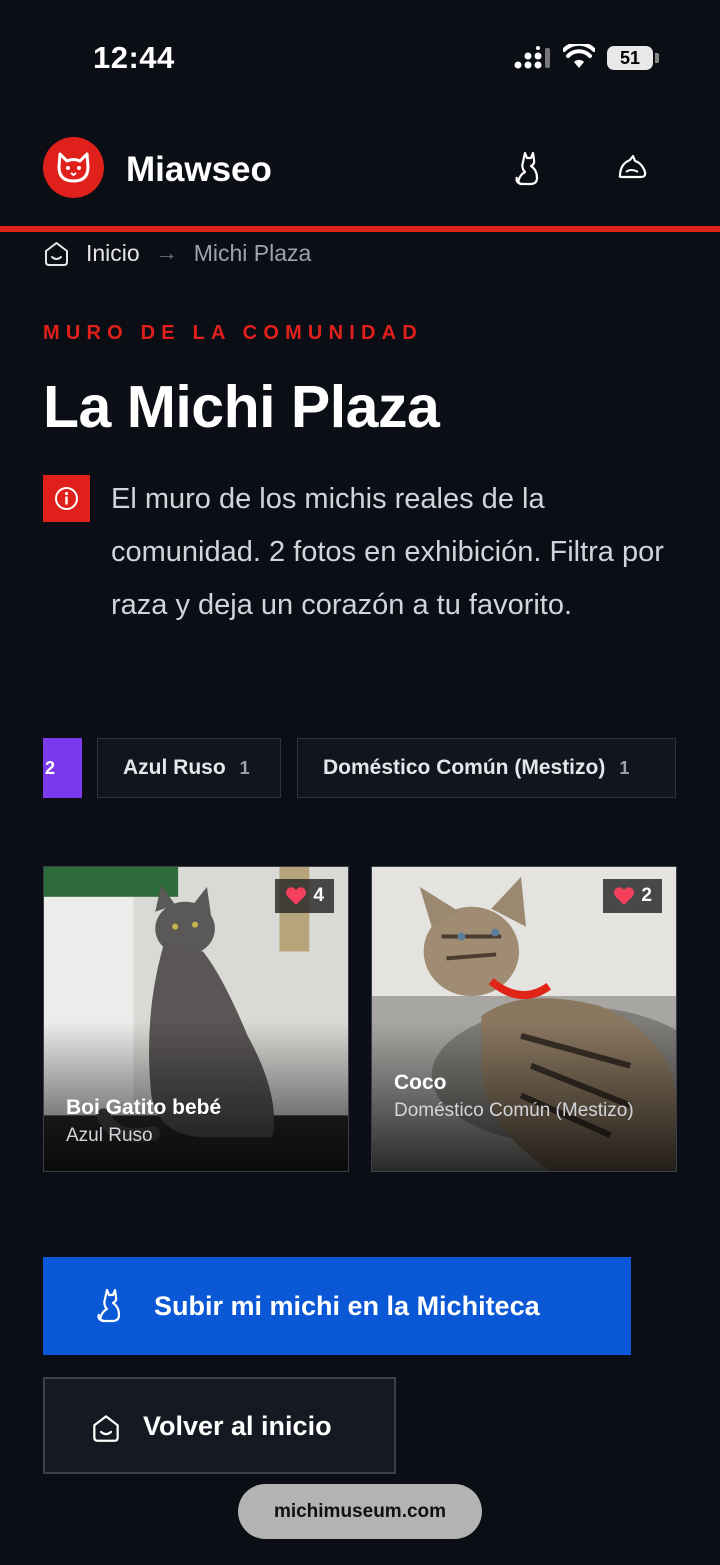  What do you see at coordinates (360, 169) in the screenshot?
I see `site-header: Miawseo` at bounding box center [360, 169].